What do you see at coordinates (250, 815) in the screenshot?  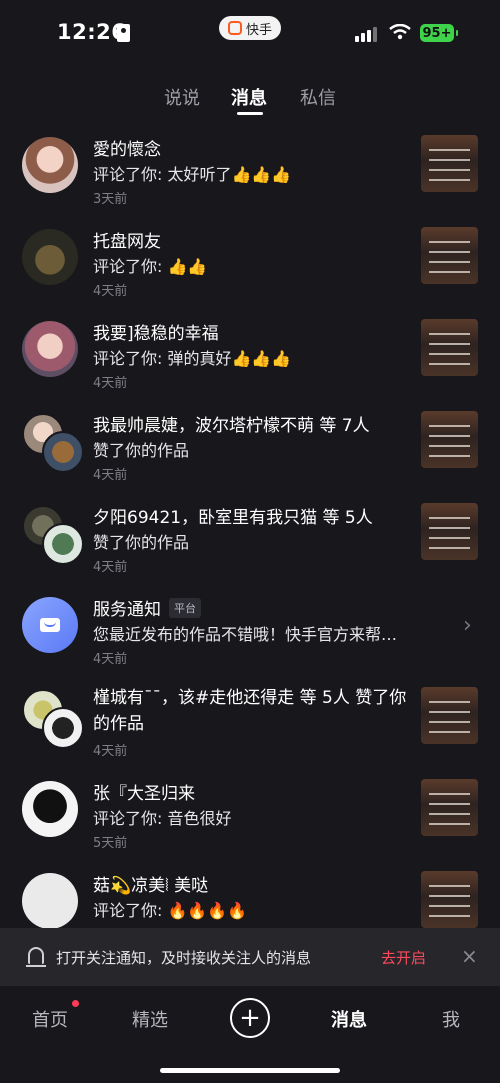 I see `list-item: 张『大圣归来 评论了你: 音色很好 5天前` at bounding box center [250, 815].